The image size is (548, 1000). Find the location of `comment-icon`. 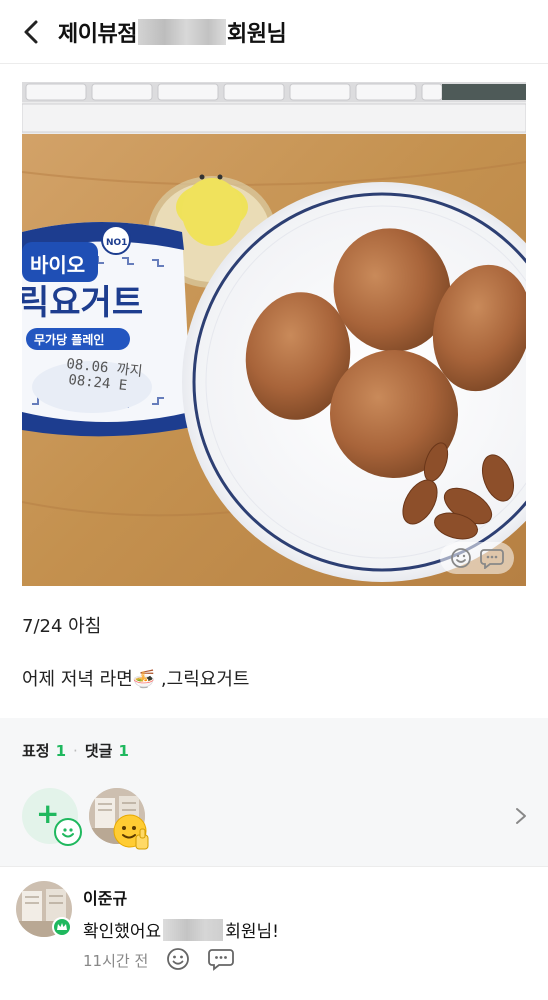

comment-icon is located at coordinates (492, 558).